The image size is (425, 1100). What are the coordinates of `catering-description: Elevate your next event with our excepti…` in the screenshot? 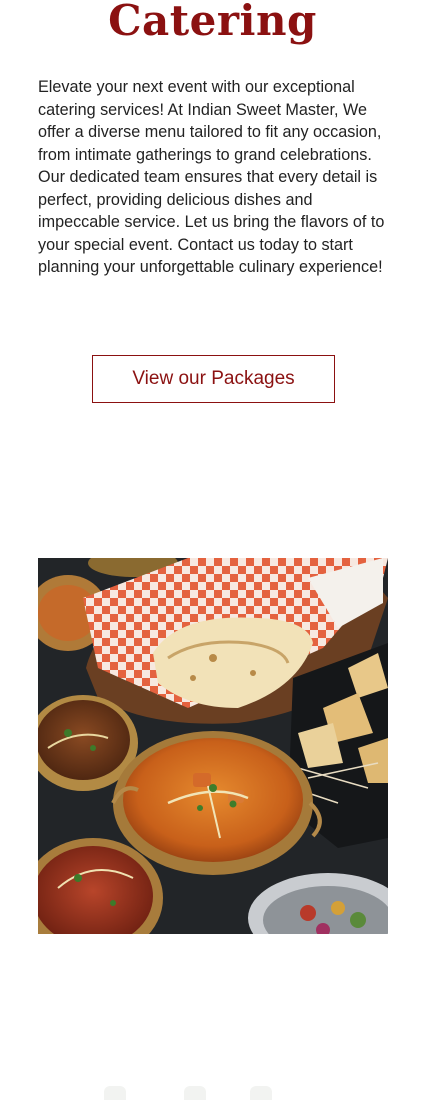 It's located at (211, 177).